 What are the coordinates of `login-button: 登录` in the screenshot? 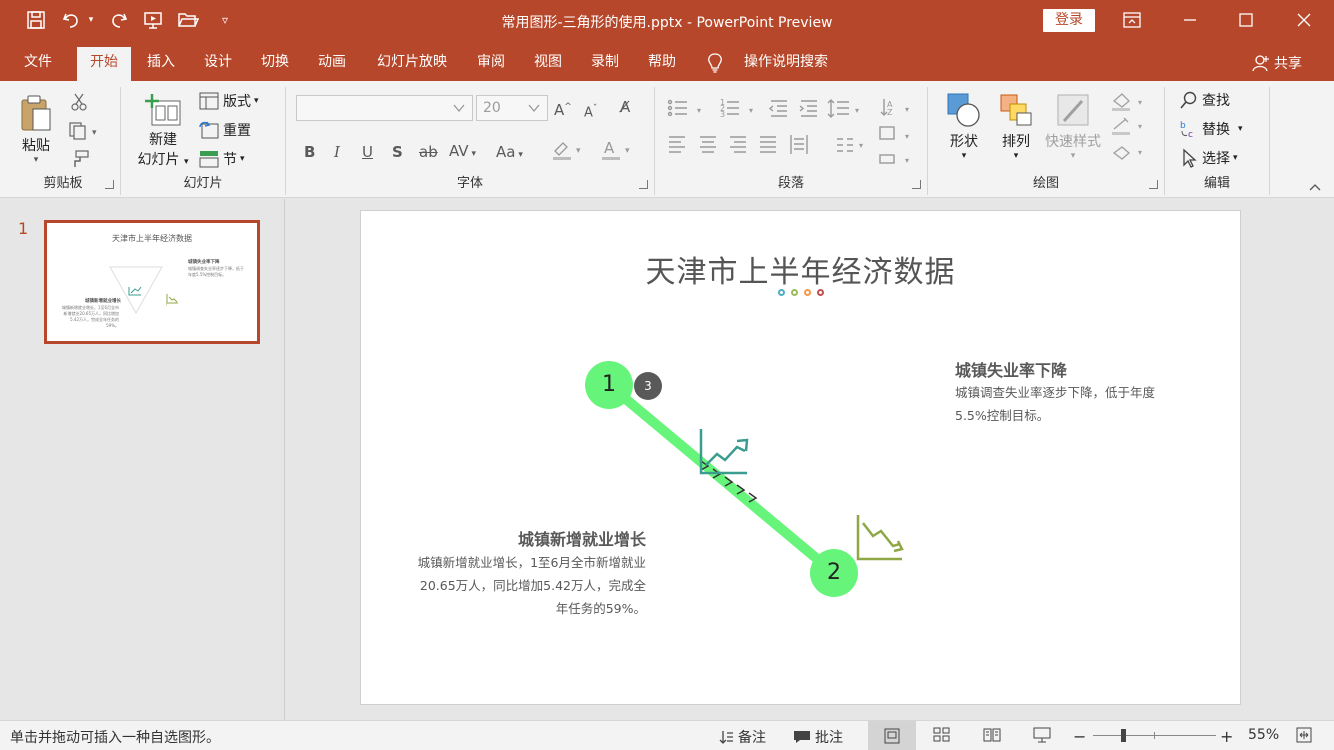 It's located at (1069, 20).